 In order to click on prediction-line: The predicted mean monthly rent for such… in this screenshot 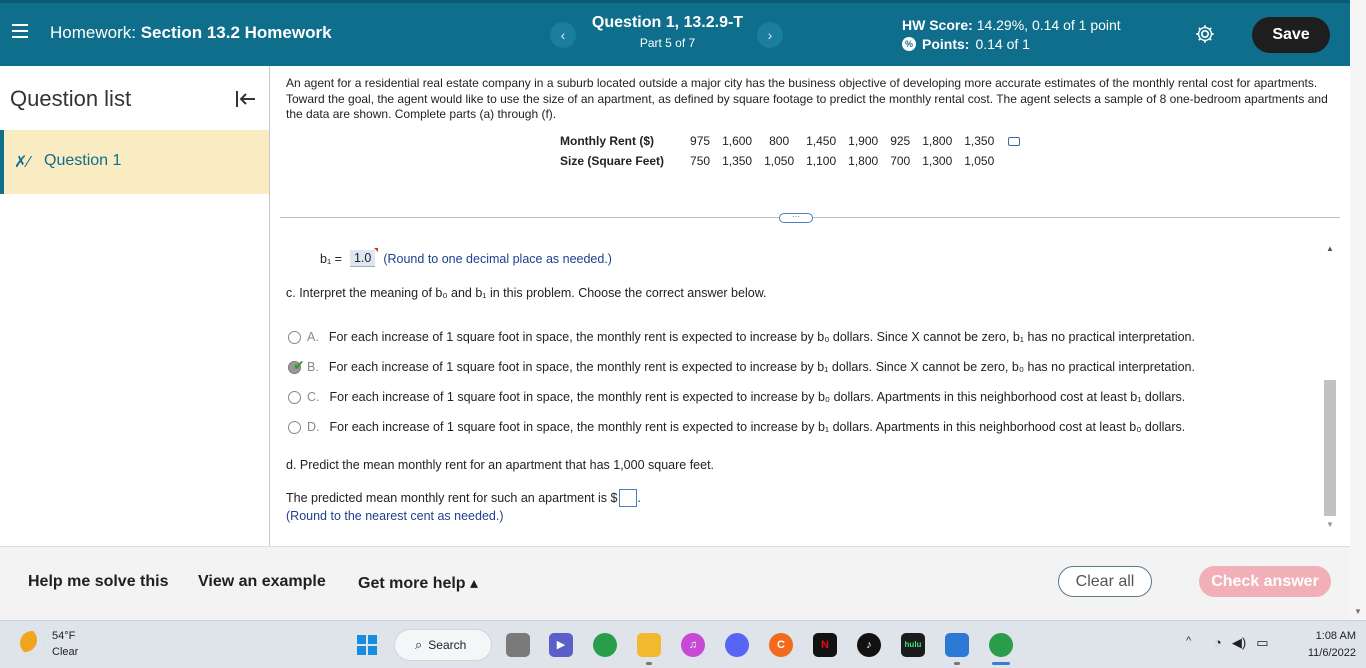, I will do `click(463, 498)`.